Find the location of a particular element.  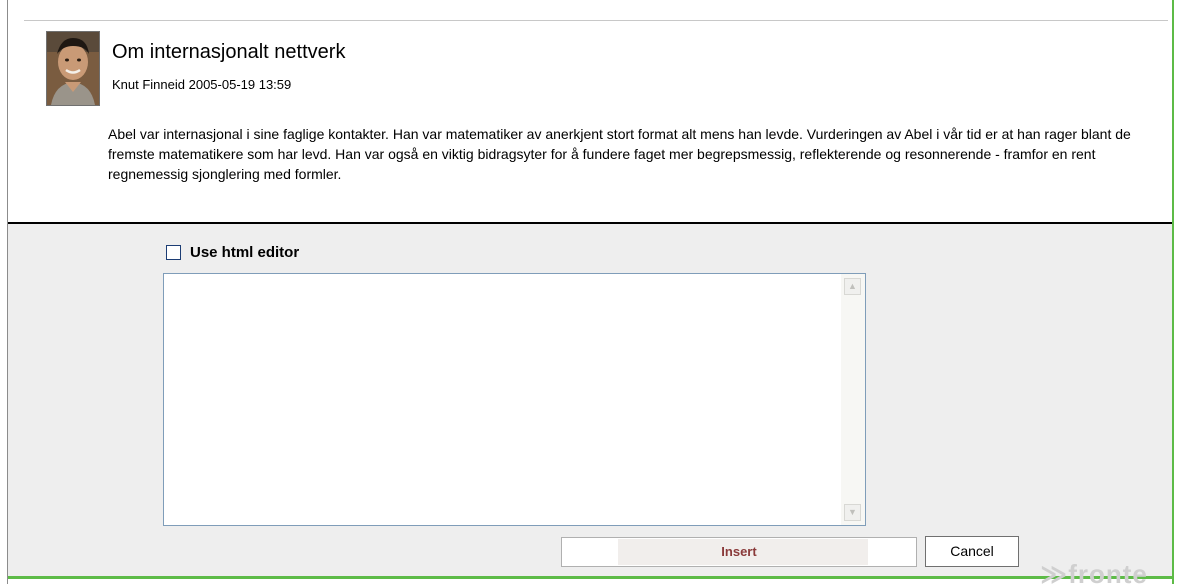

post-author-date: Knut Finneid 2005-05-19 13:59 is located at coordinates (202, 84).